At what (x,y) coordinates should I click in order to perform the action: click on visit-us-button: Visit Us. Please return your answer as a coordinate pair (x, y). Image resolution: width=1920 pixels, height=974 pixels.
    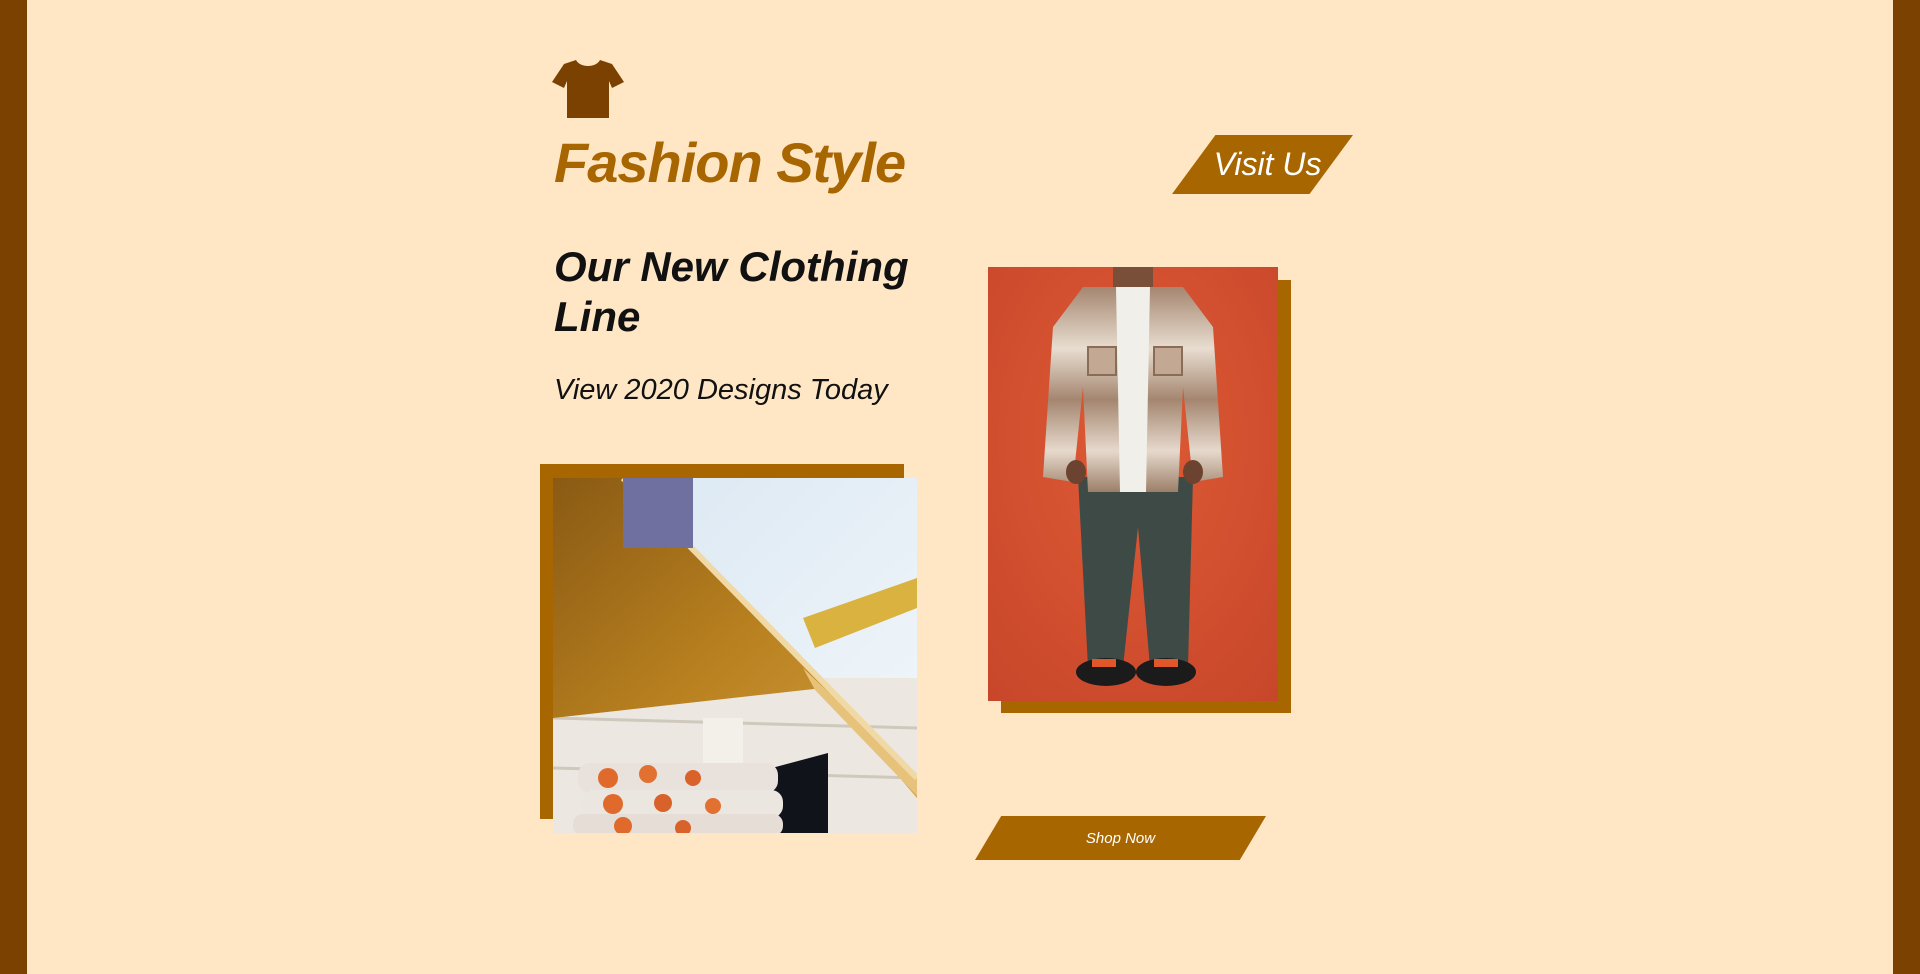
    Looking at the image, I should click on (1262, 164).